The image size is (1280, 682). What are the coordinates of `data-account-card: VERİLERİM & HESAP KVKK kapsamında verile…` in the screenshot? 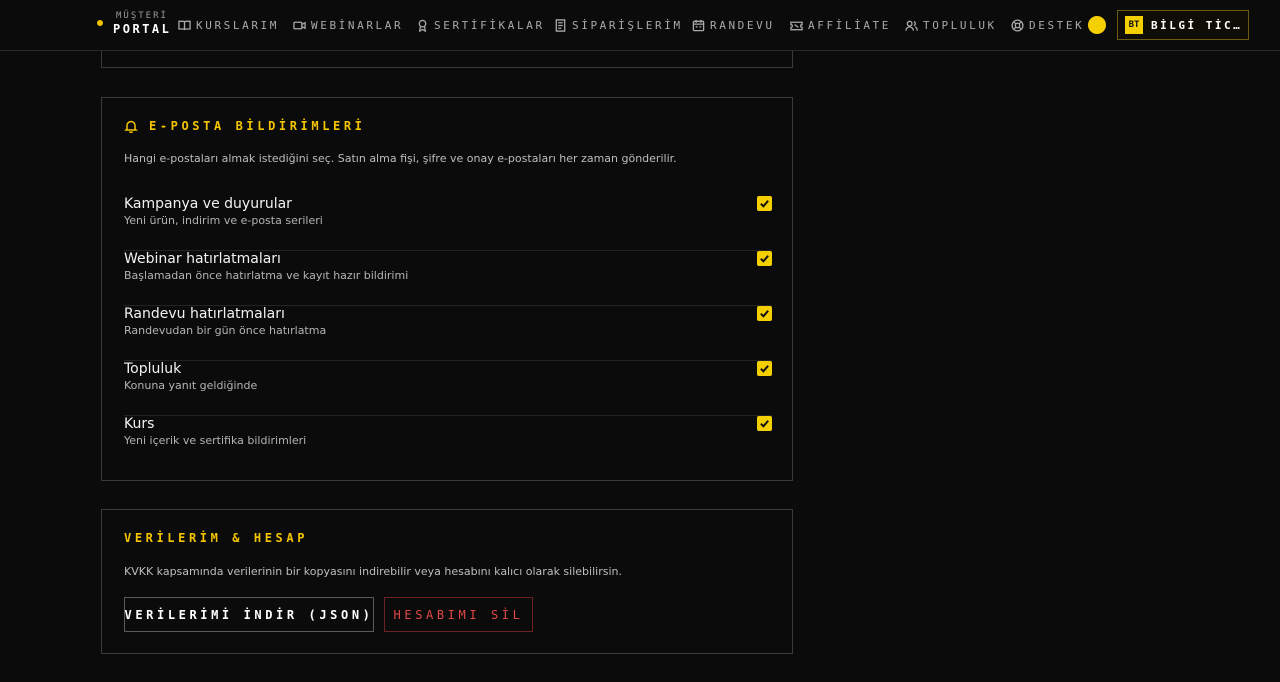 It's located at (447, 581).